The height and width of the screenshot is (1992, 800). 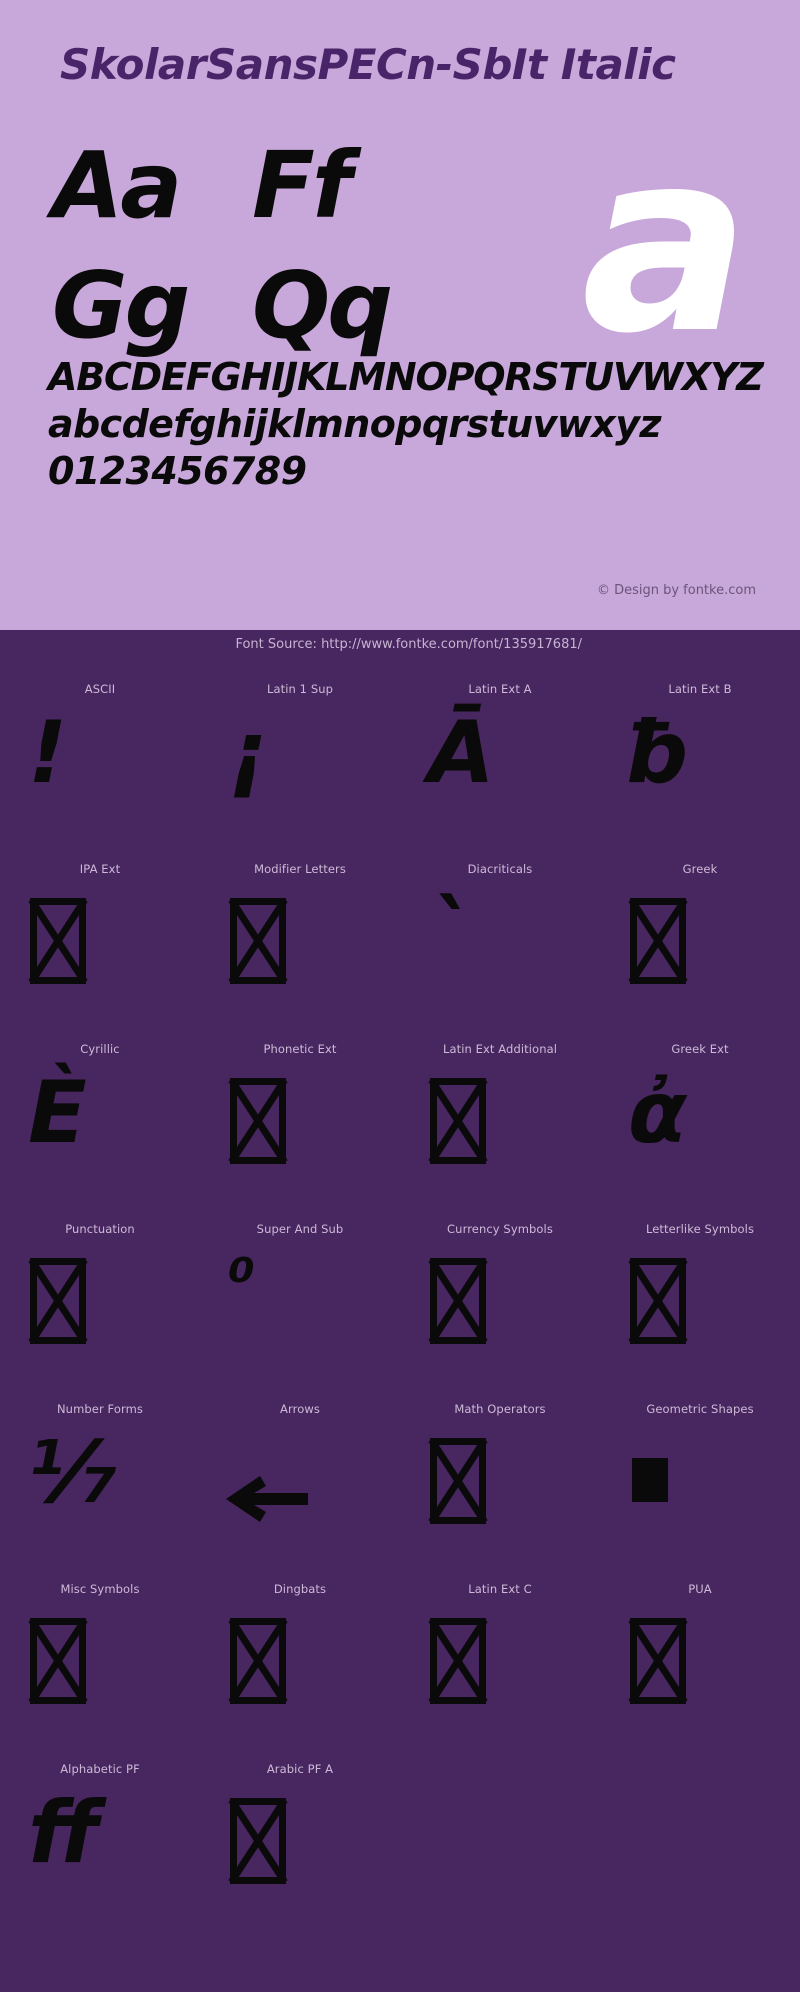 What do you see at coordinates (300, 1110) in the screenshot?
I see `unicode-block-cell: Phonetic Ext` at bounding box center [300, 1110].